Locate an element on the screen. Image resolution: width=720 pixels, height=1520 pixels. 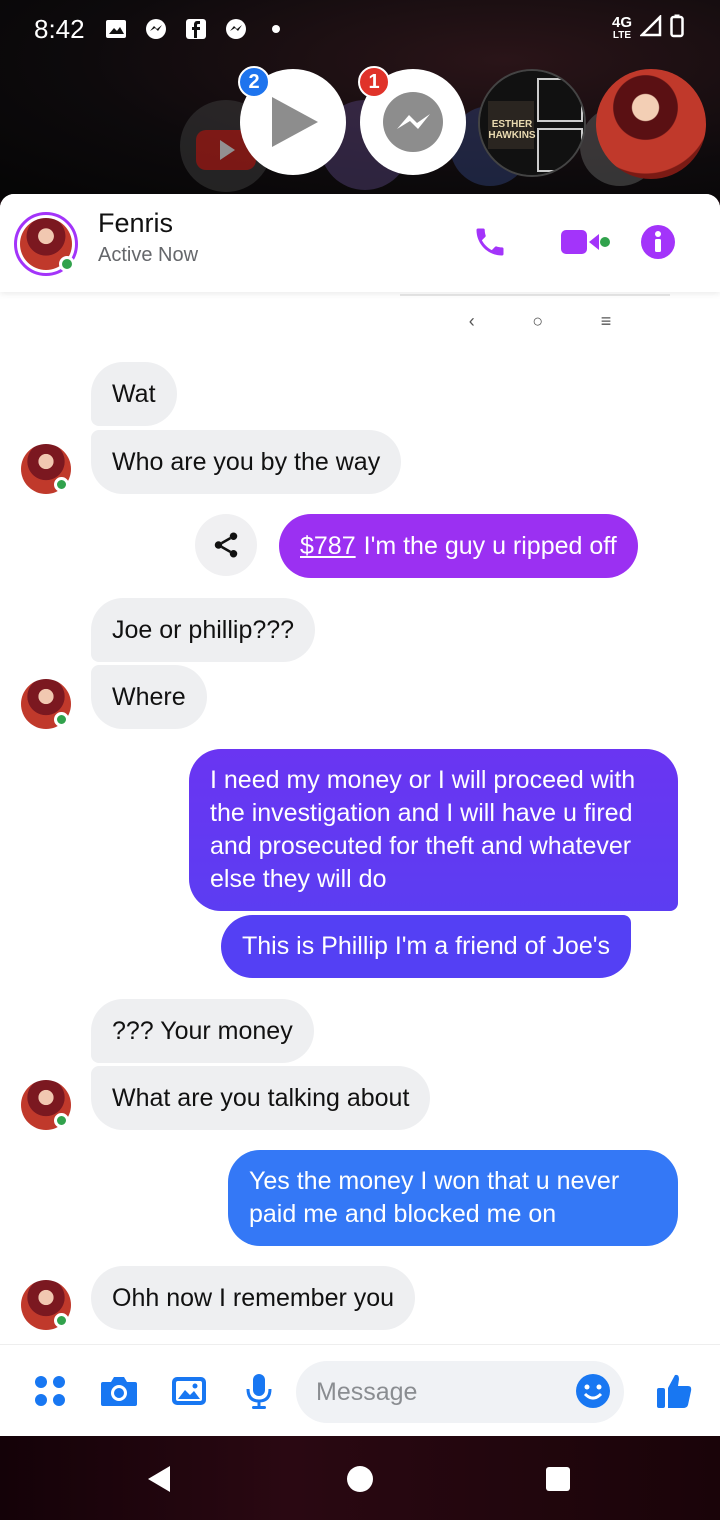
message-incoming: Ohh now I remember you is located at coordinates (253, 1298).